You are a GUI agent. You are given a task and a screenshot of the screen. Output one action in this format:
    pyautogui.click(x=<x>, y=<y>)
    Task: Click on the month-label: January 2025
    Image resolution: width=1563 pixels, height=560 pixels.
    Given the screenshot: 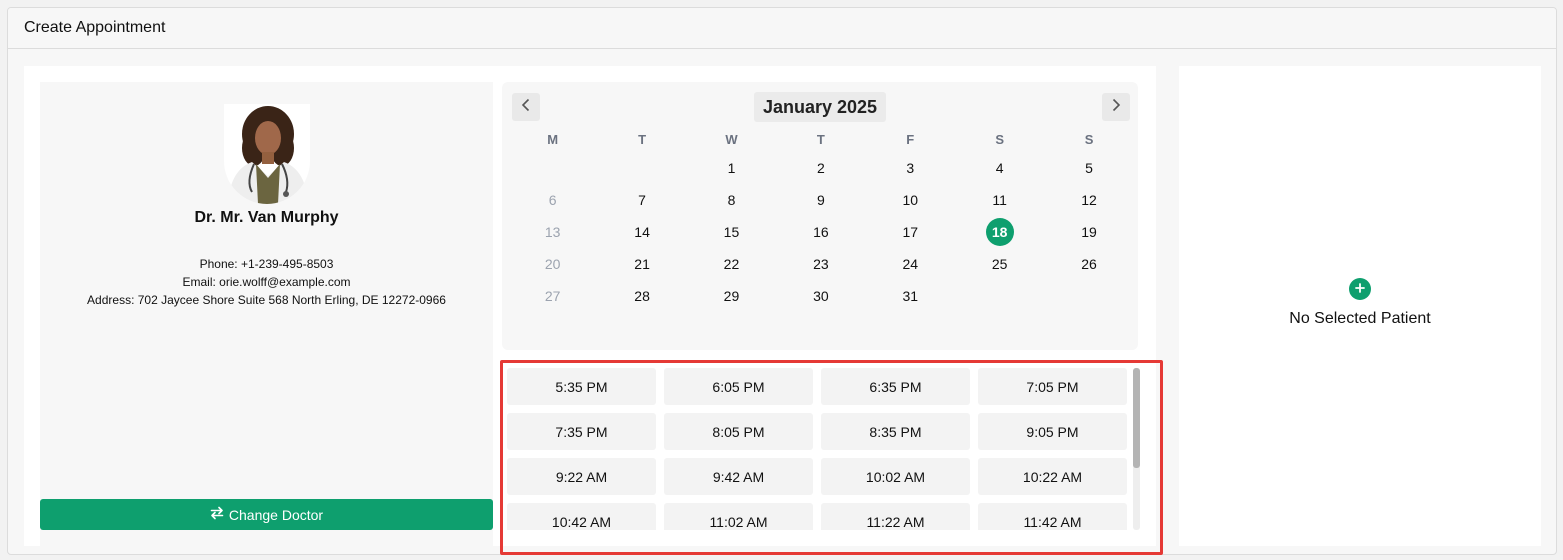 What is the action you would take?
    pyautogui.click(x=820, y=107)
    